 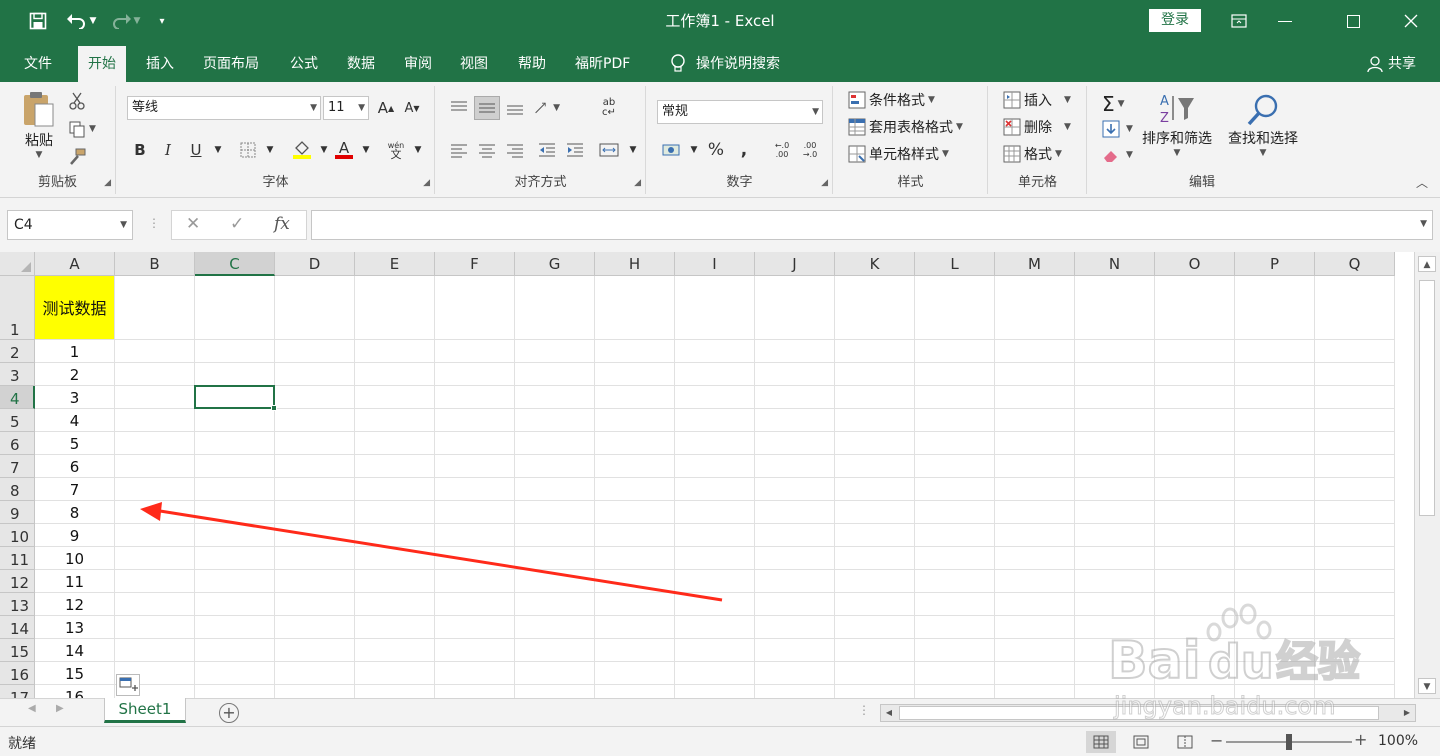 I want to click on row-header-11: 11, so click(x=17, y=558).